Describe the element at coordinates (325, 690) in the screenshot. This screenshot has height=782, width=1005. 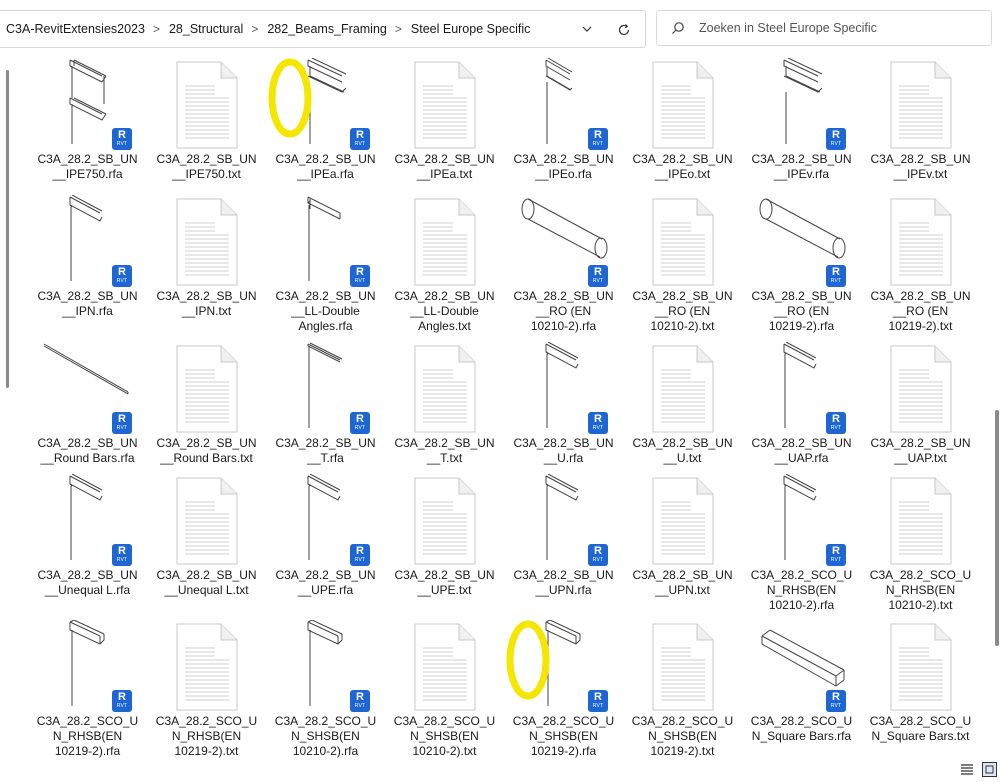
I see `file-item: R RVT C3A_28.2_SCO_U N_SHSB(EN 10210-2).rfa` at that location.